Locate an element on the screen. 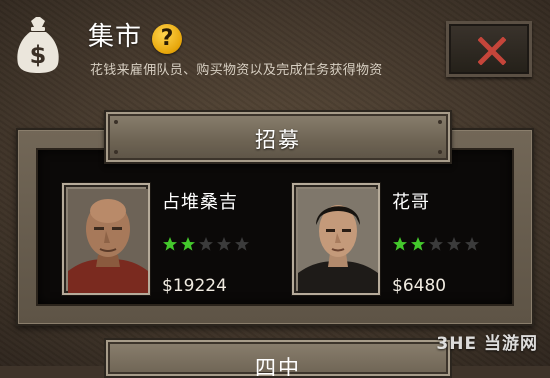  page-subtitle: 花钱来雇佣队员、购买物资以及完成任务获得物资 is located at coordinates (236, 70).